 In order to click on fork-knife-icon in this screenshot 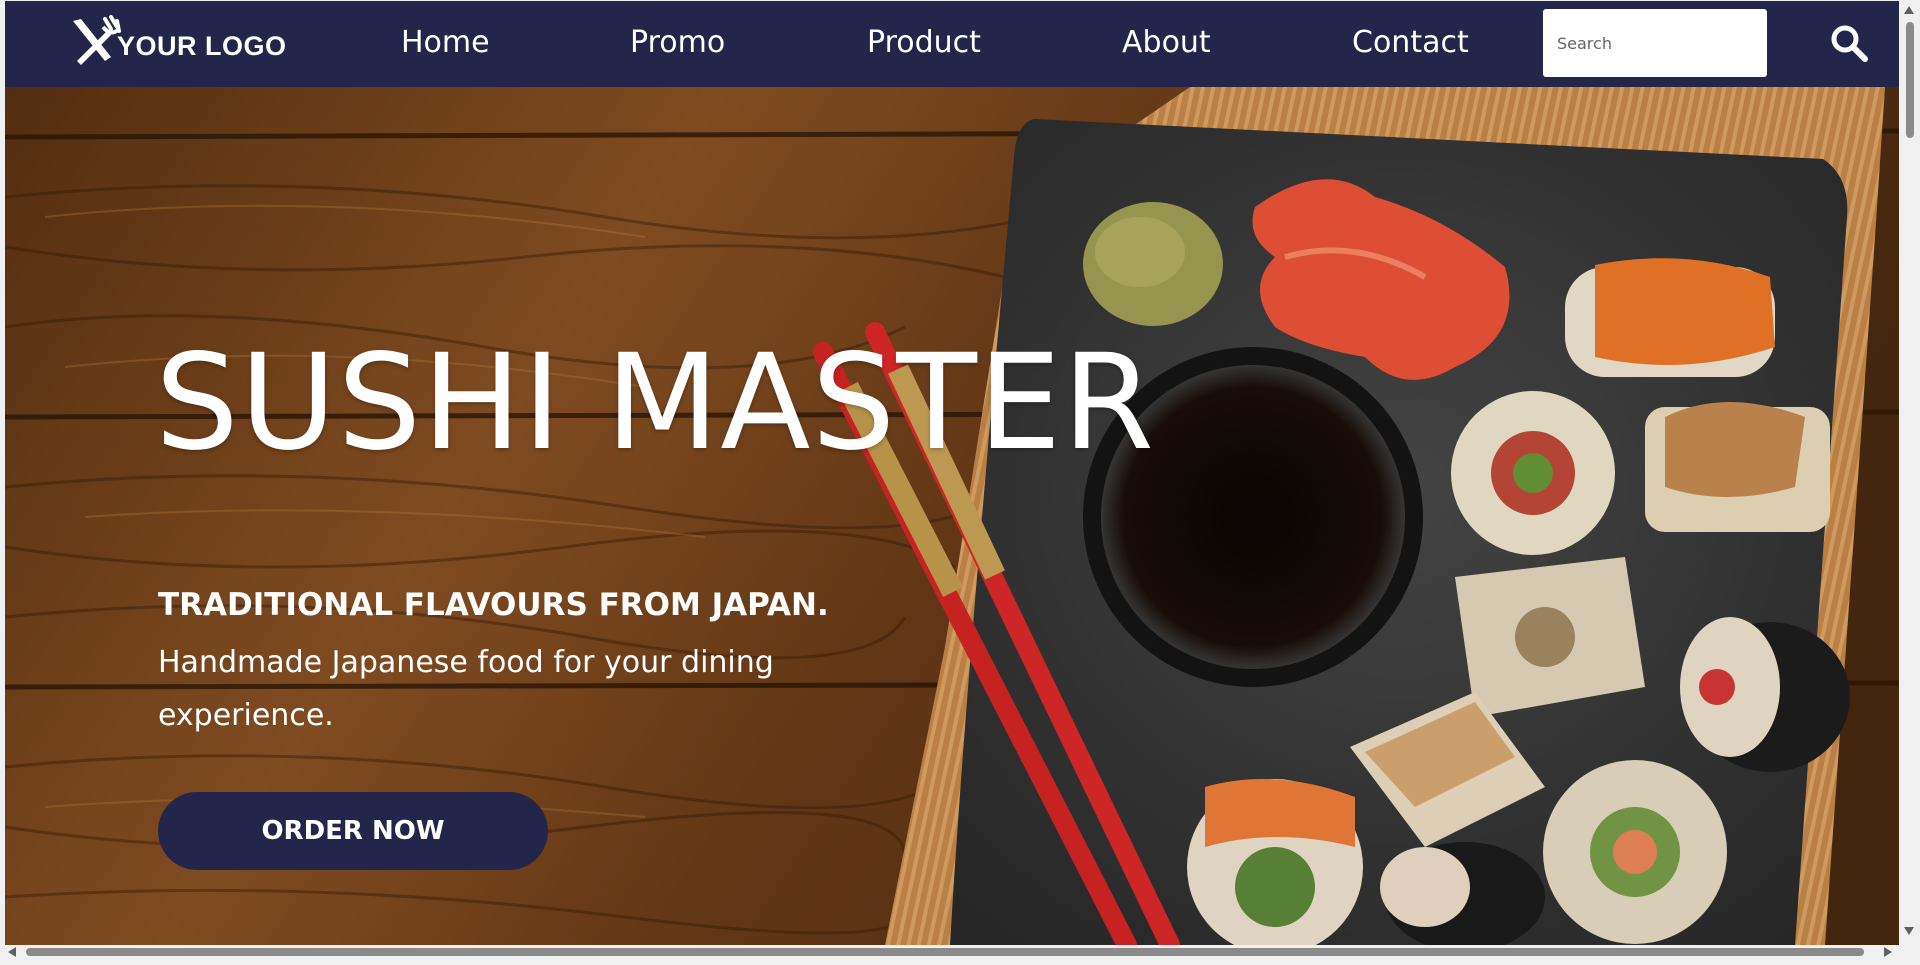, I will do `click(97, 40)`.